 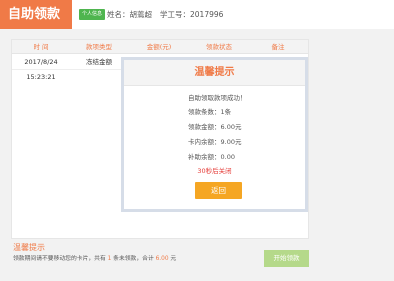 I want to click on tip-unit: 元, so click(x=173, y=259).